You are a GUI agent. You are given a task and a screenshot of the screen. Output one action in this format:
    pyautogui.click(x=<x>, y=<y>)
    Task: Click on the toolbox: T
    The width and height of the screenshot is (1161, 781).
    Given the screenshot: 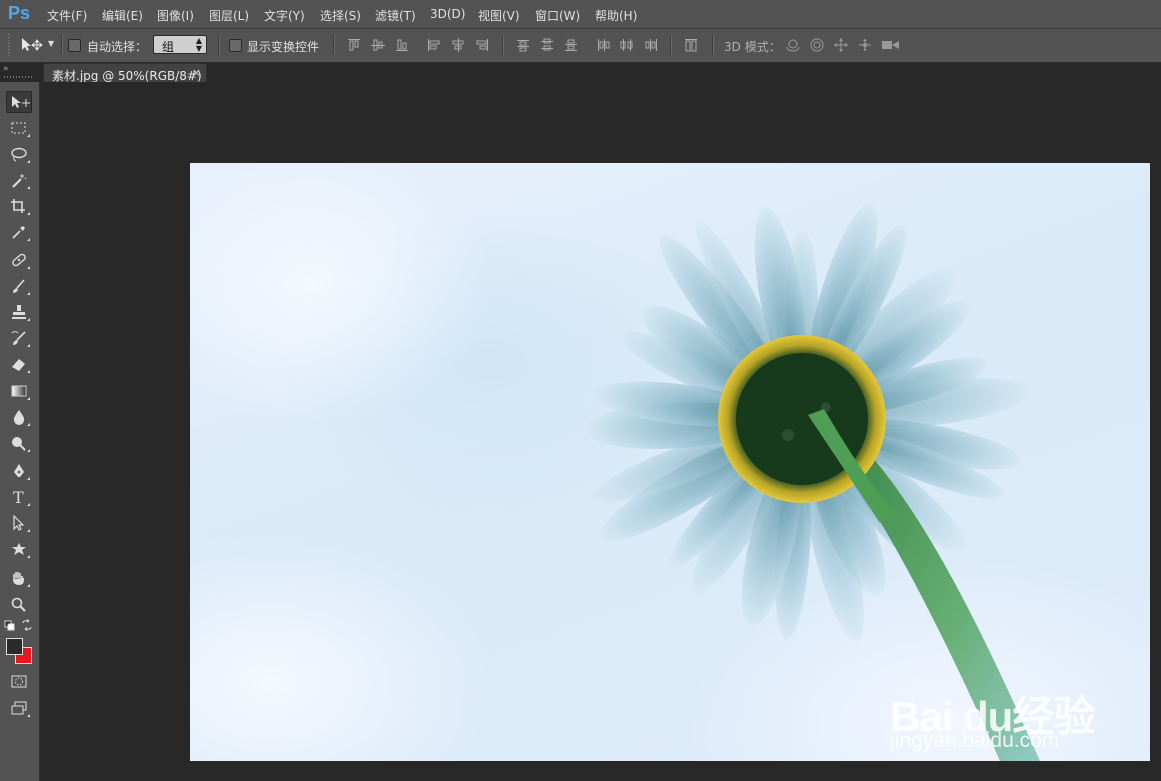 What is the action you would take?
    pyautogui.click(x=20, y=431)
    